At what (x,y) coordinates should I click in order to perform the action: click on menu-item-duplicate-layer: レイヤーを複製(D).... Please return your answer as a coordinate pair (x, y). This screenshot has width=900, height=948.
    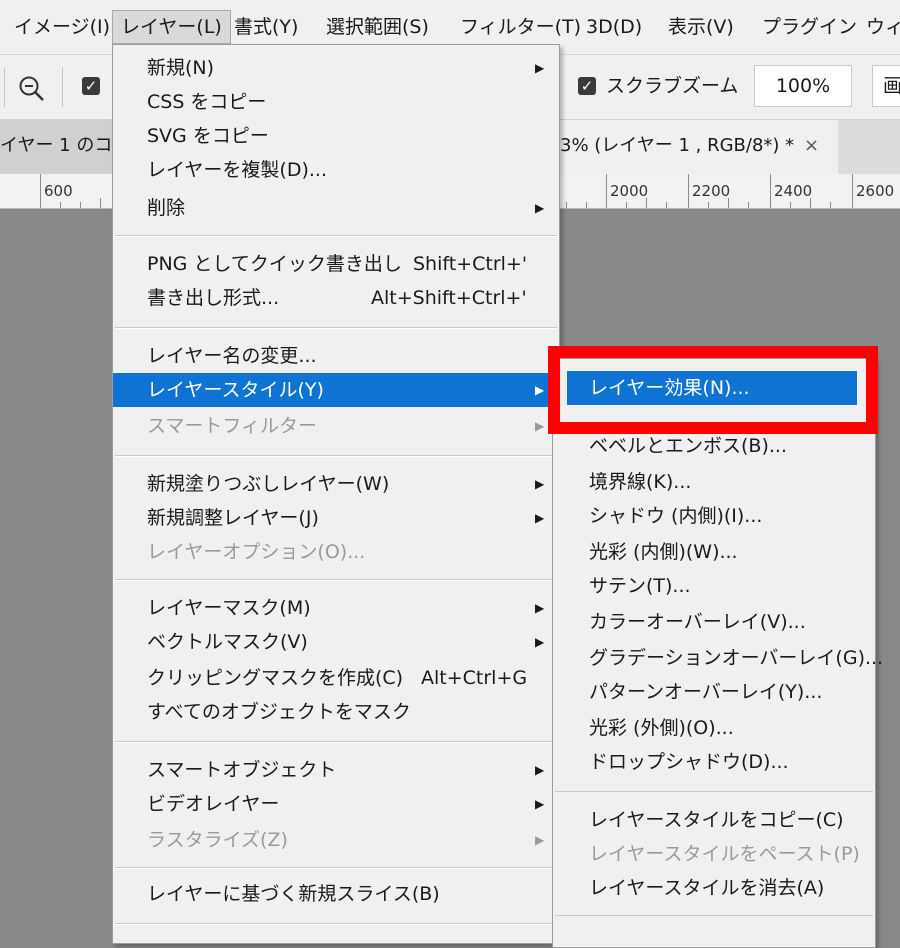
    Looking at the image, I should click on (336, 170).